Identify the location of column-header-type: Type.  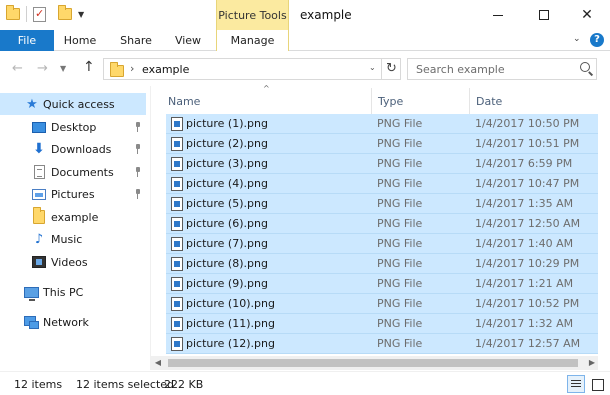
(390, 102).